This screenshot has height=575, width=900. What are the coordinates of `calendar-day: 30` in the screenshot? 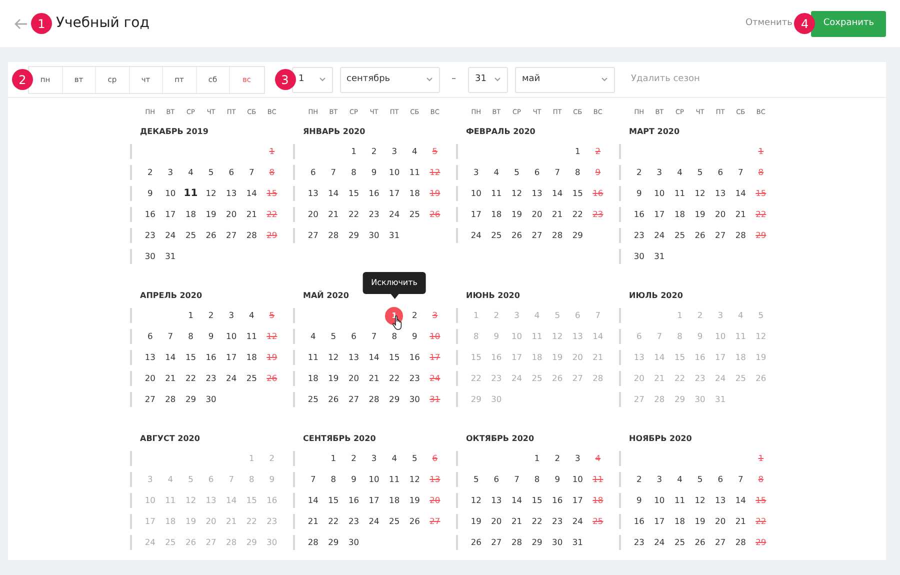 It's located at (354, 542).